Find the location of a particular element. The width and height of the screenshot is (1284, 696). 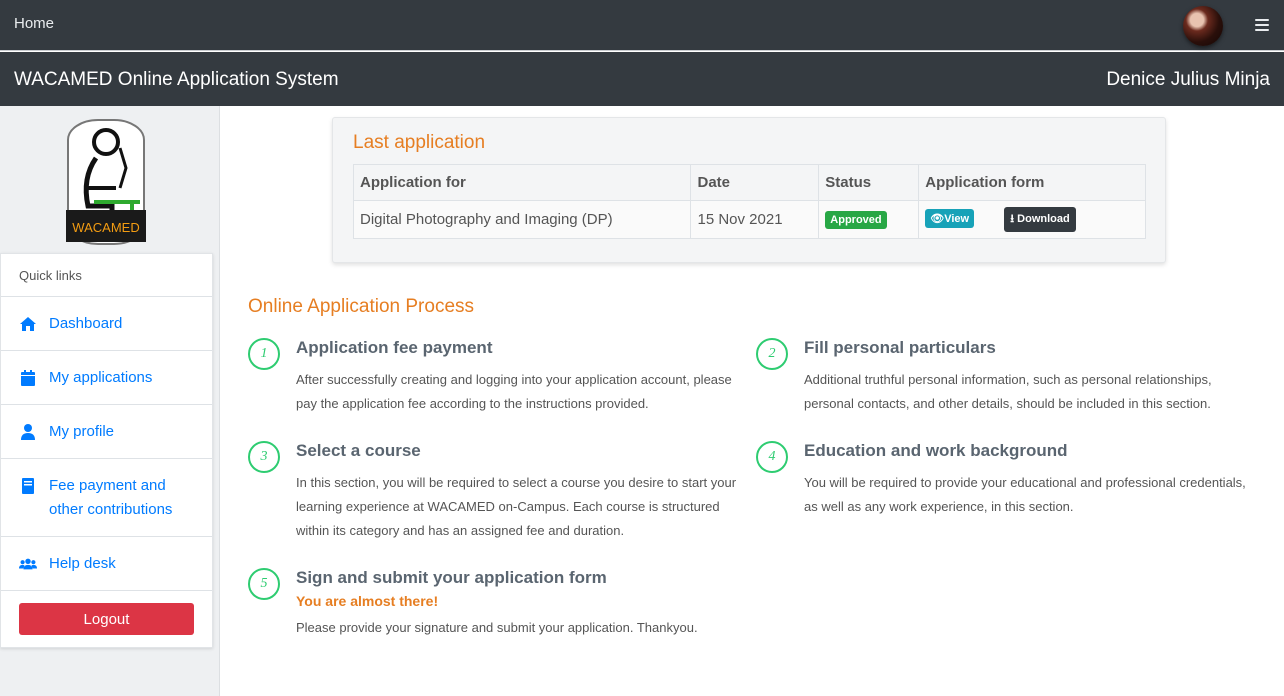

step-number: 5 is located at coordinates (264, 584).